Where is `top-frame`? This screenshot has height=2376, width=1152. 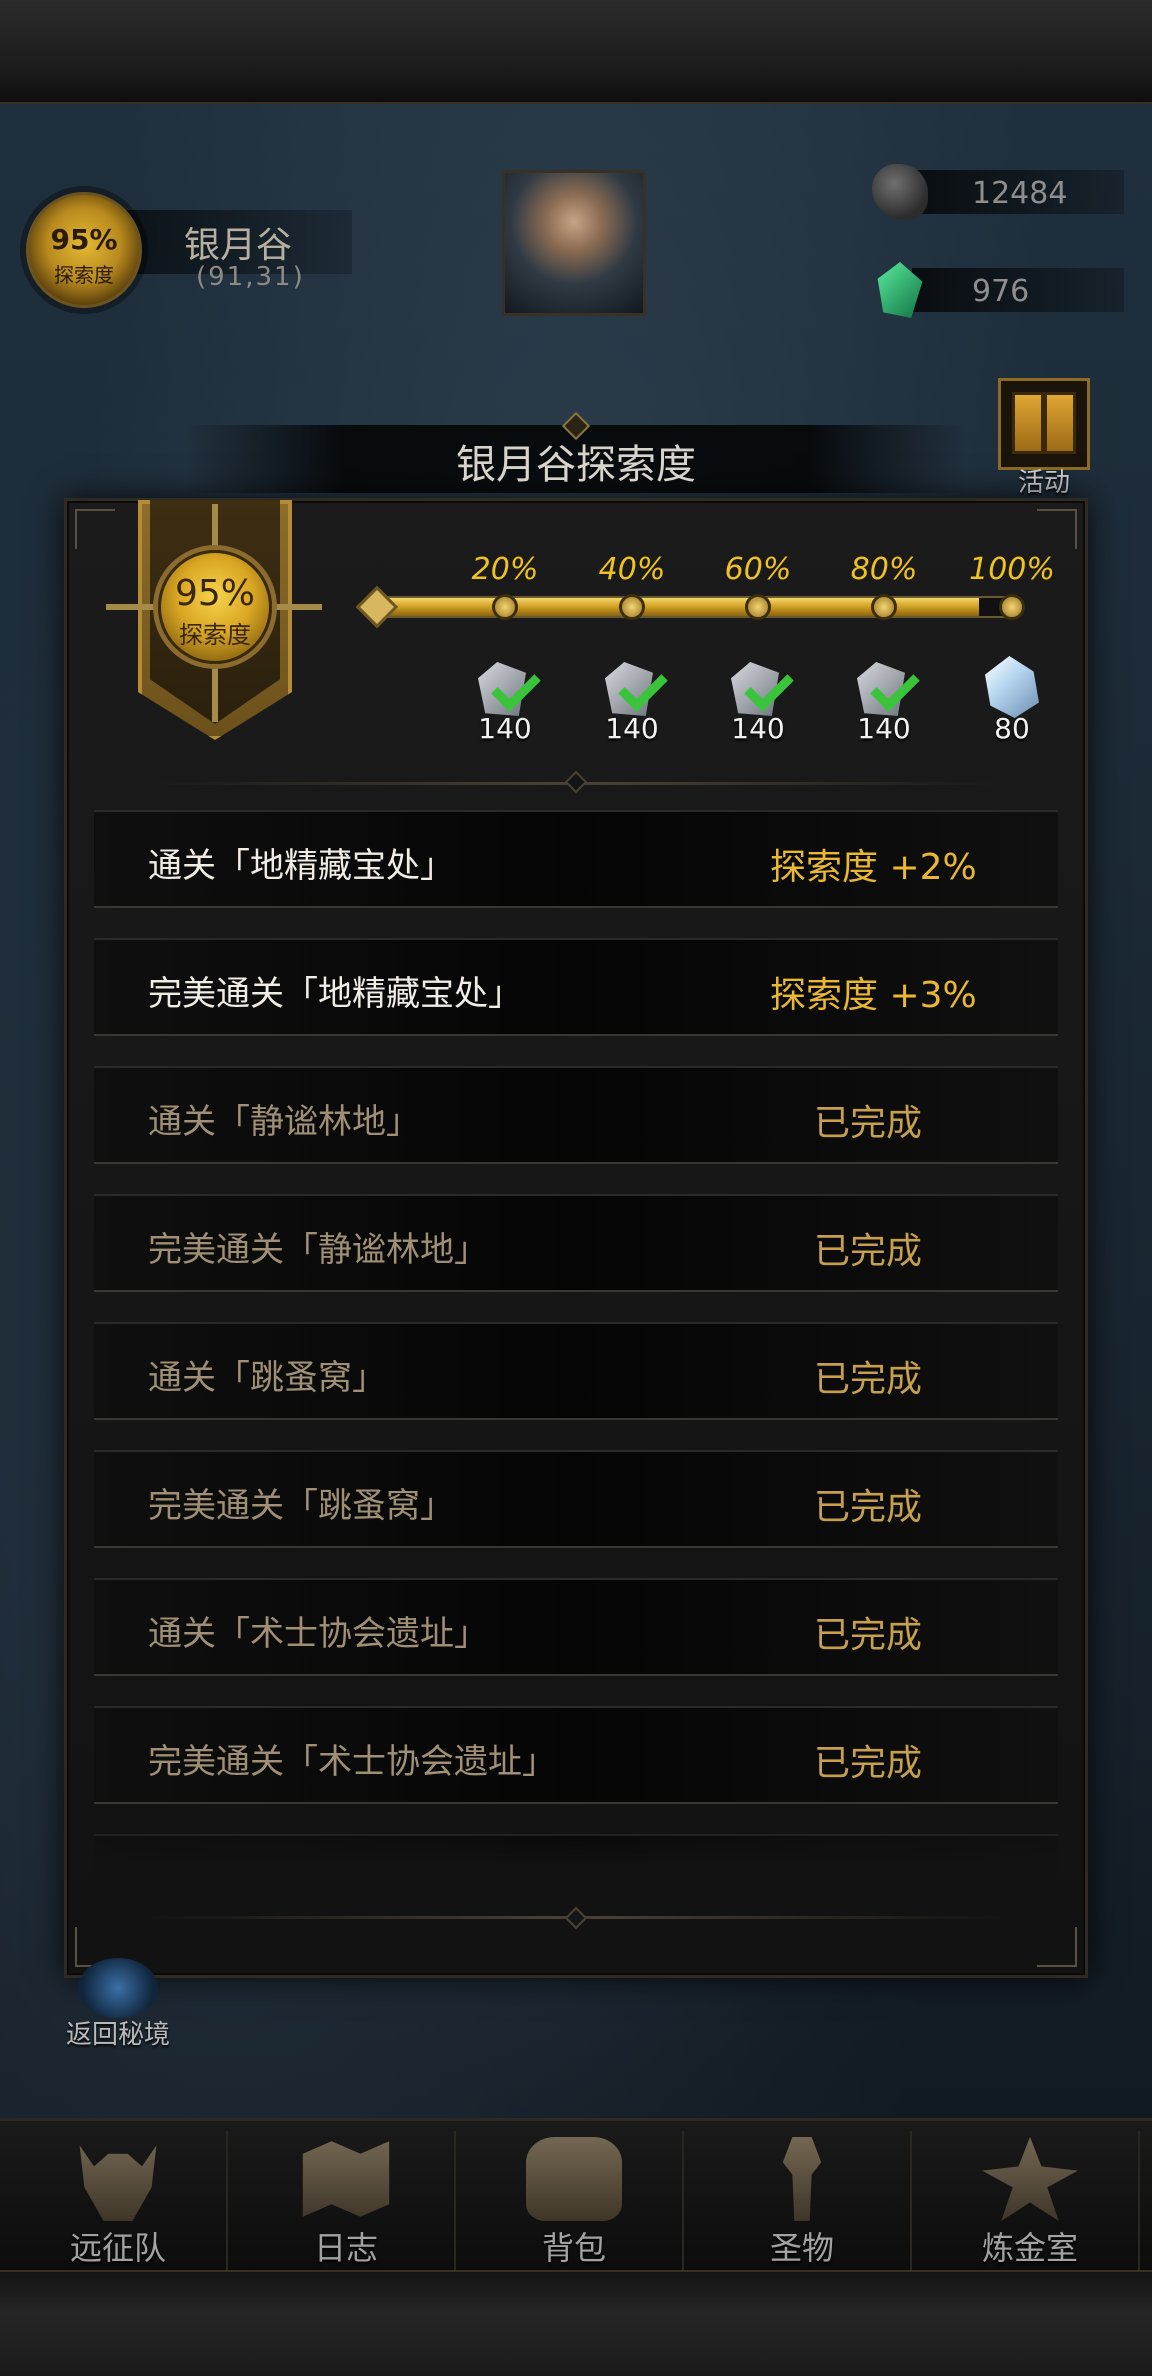
top-frame is located at coordinates (576, 52).